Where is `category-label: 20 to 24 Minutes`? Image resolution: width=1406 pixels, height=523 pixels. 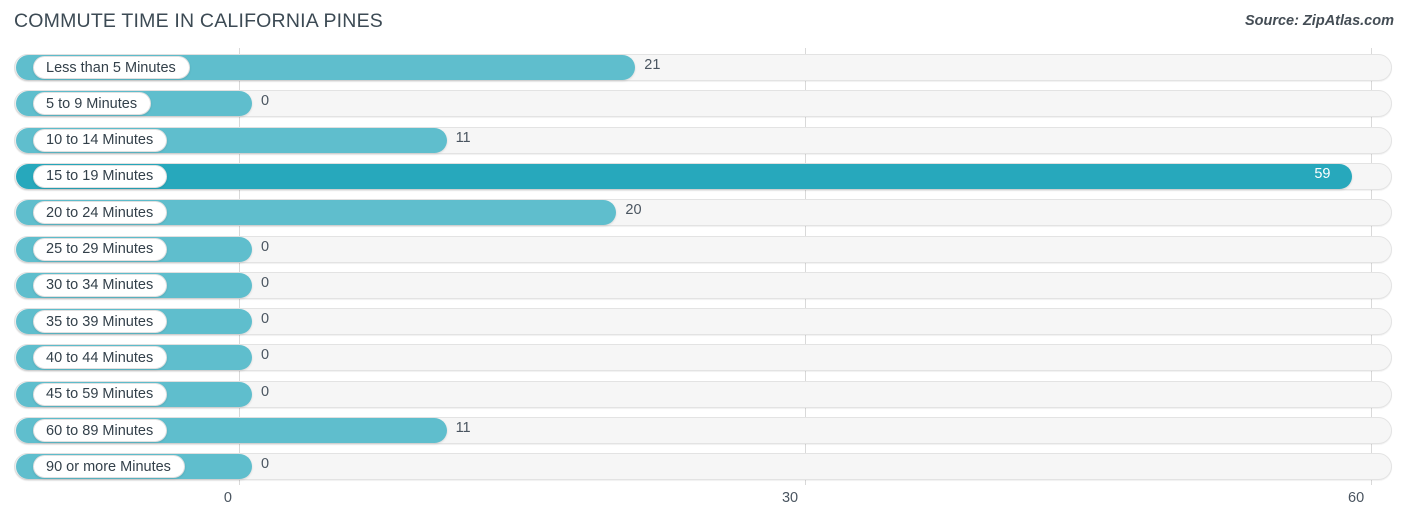 category-label: 20 to 24 Minutes is located at coordinates (100, 213).